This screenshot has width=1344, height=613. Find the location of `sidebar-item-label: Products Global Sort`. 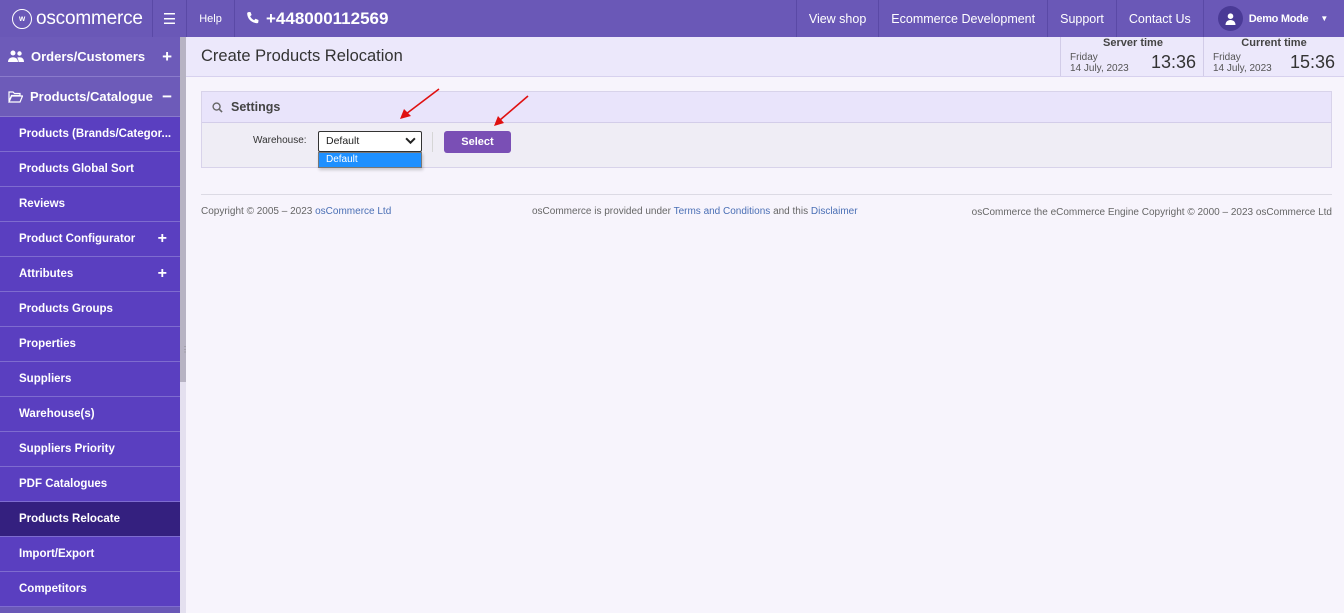

sidebar-item-label: Products Global Sort is located at coordinates (77, 169).